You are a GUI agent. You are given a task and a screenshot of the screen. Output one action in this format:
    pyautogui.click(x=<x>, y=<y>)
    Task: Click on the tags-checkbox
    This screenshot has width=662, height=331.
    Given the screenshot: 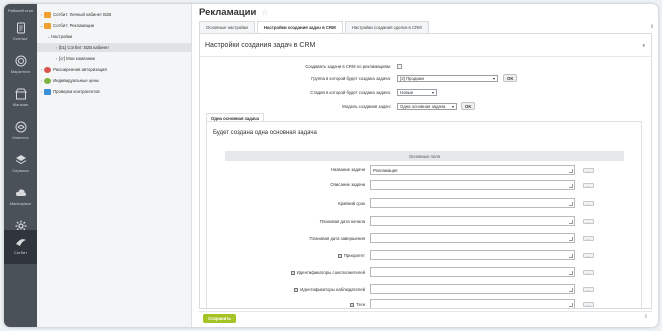 What is the action you would take?
    pyautogui.click(x=352, y=304)
    